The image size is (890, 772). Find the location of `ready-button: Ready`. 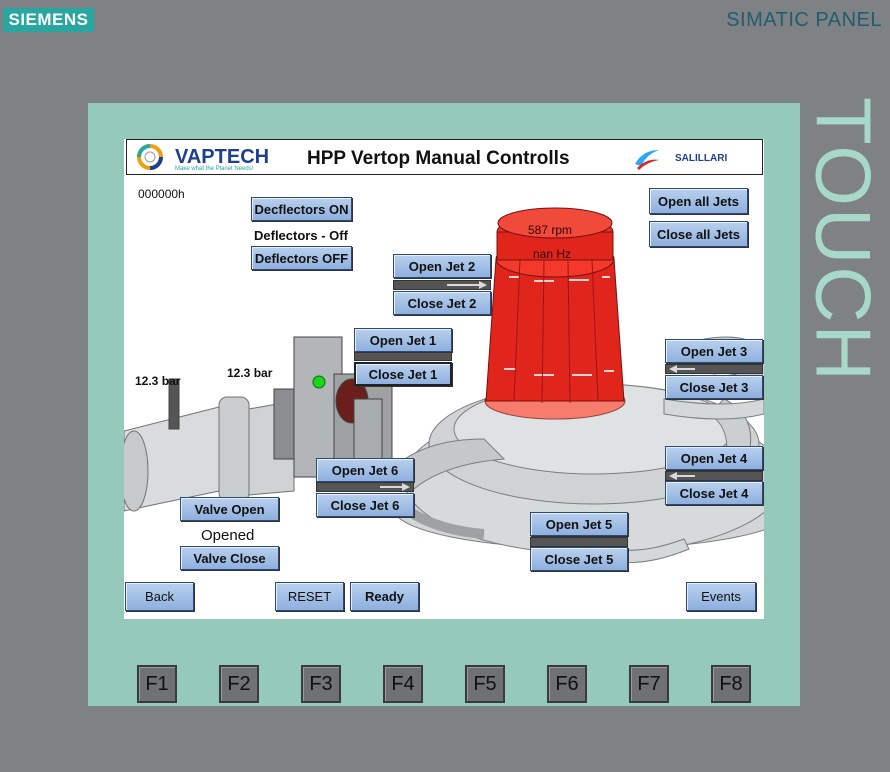

ready-button: Ready is located at coordinates (384, 596).